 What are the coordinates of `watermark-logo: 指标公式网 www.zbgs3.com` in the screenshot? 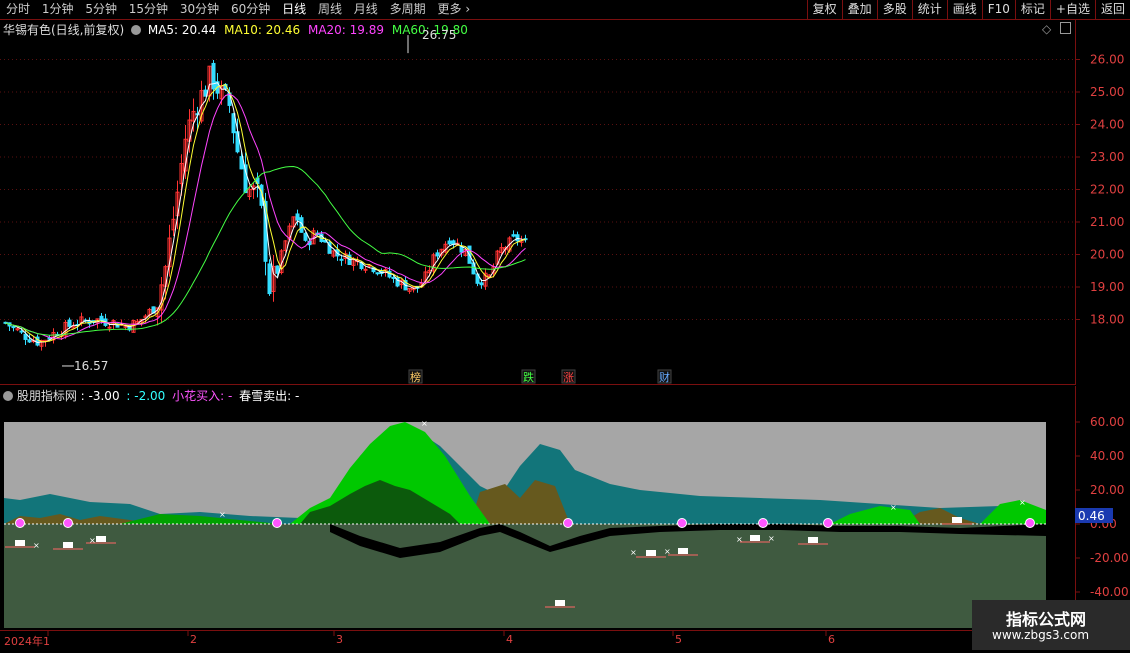 It's located at (1051, 625).